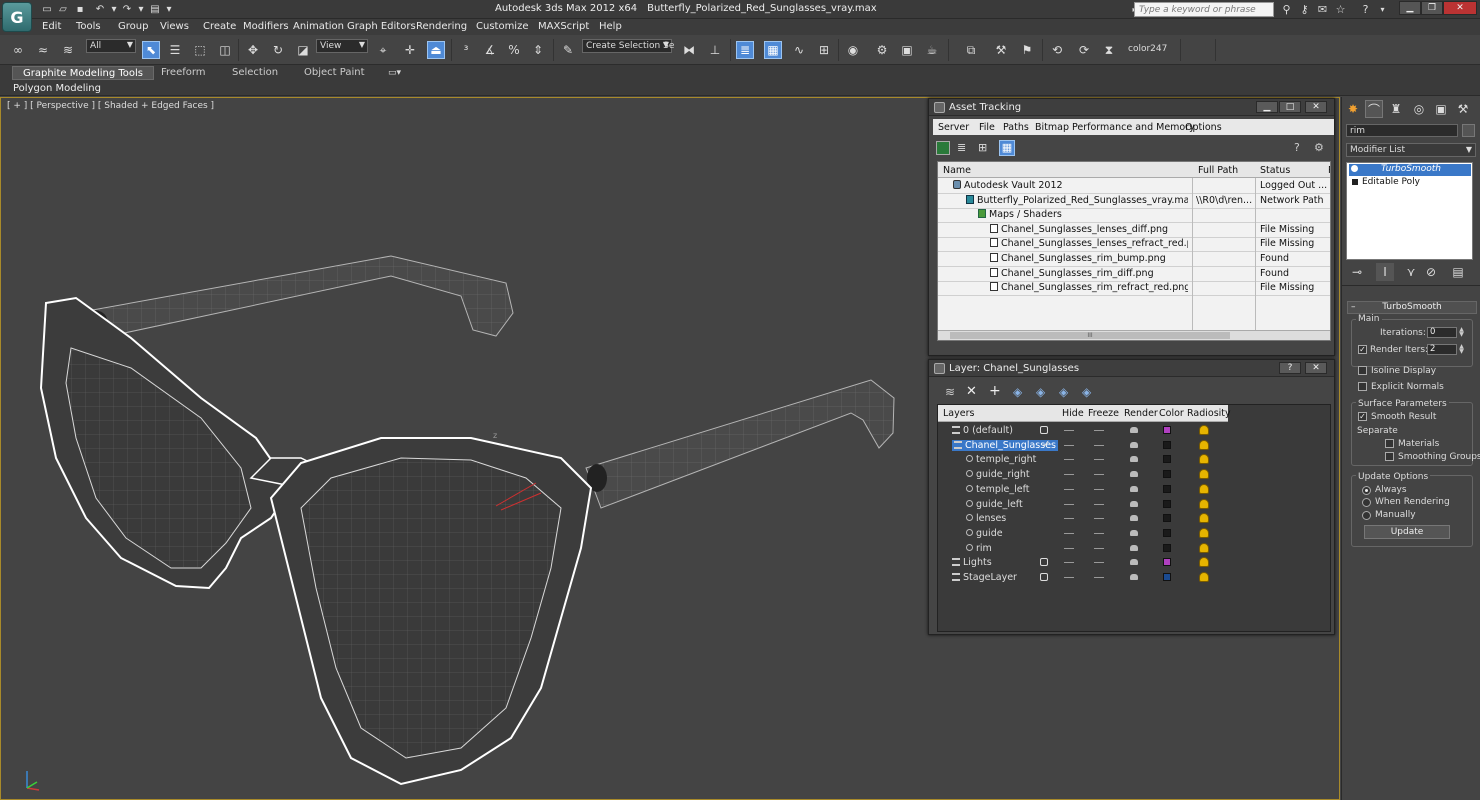  What do you see at coordinates (1340, 9) in the screenshot?
I see `favorites-star-icon: ☆` at bounding box center [1340, 9].